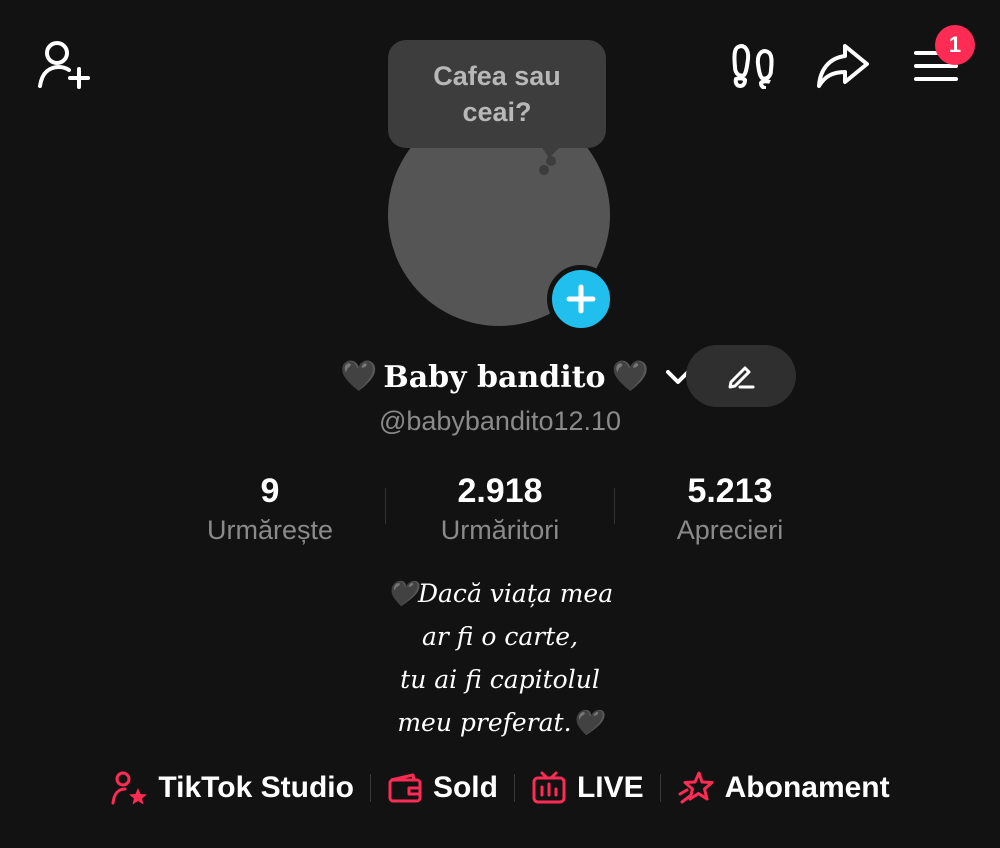 The width and height of the screenshot is (1000, 848). I want to click on stat-likes: 5.213 Aprecieri, so click(730, 509).